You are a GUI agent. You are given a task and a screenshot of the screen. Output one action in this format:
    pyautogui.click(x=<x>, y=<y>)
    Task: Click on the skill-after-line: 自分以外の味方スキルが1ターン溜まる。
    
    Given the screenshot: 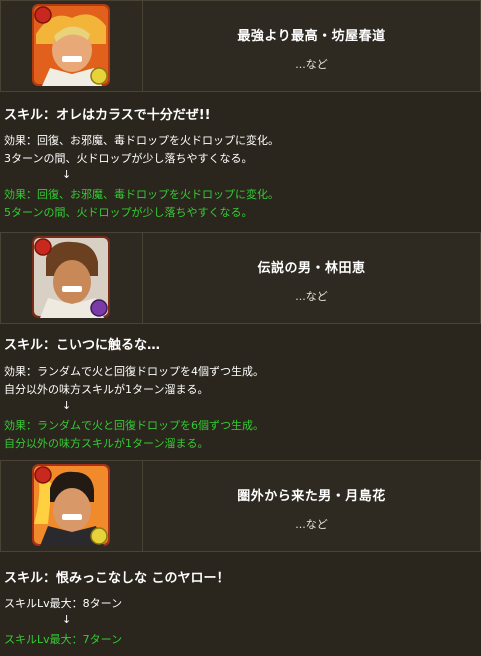 What is the action you would take?
    pyautogui.click(x=106, y=443)
    